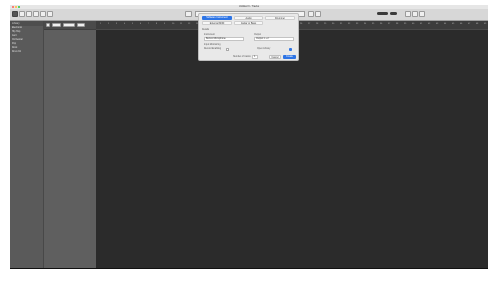 This screenshot has height=283, width=497. Describe the element at coordinates (189, 24) in the screenshot. I see `ruler-tick: 12` at that location.